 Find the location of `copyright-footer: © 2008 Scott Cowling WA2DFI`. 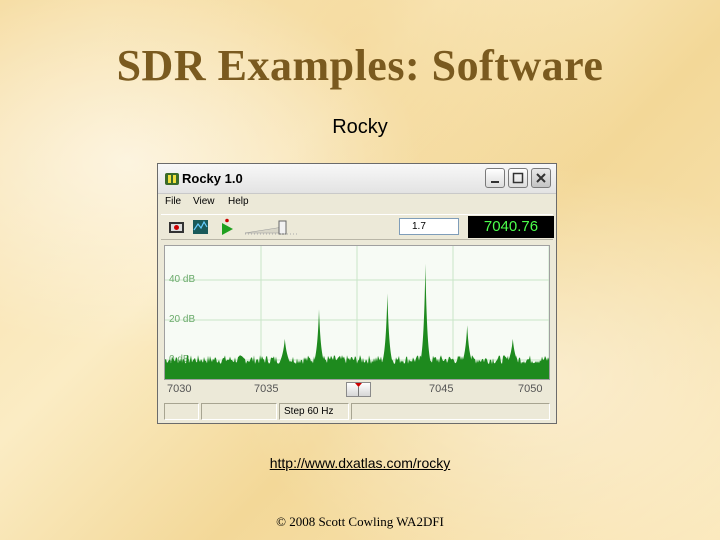

copyright-footer: © 2008 Scott Cowling WA2DFI is located at coordinates (360, 521).